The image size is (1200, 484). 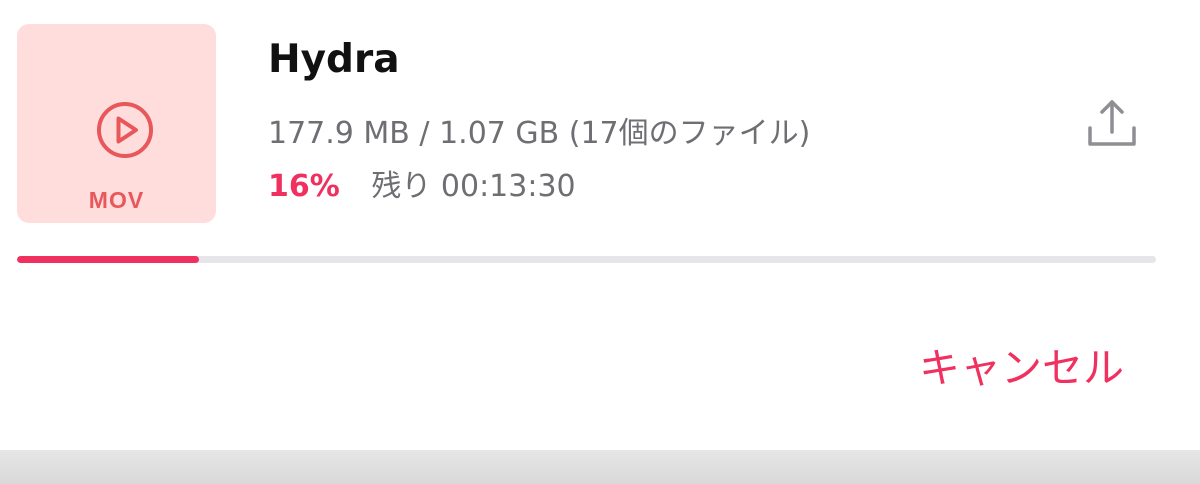 I want to click on progress-percent: 16%, so click(x=304, y=186).